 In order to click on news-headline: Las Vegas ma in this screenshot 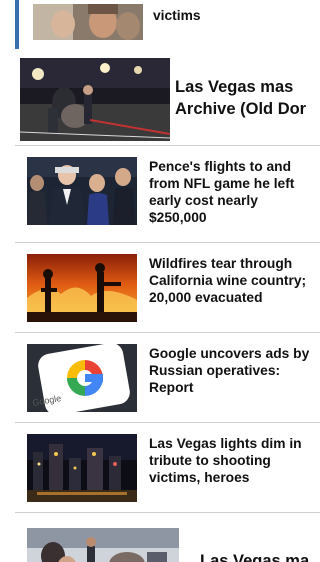, I will do `click(255, 557)`.